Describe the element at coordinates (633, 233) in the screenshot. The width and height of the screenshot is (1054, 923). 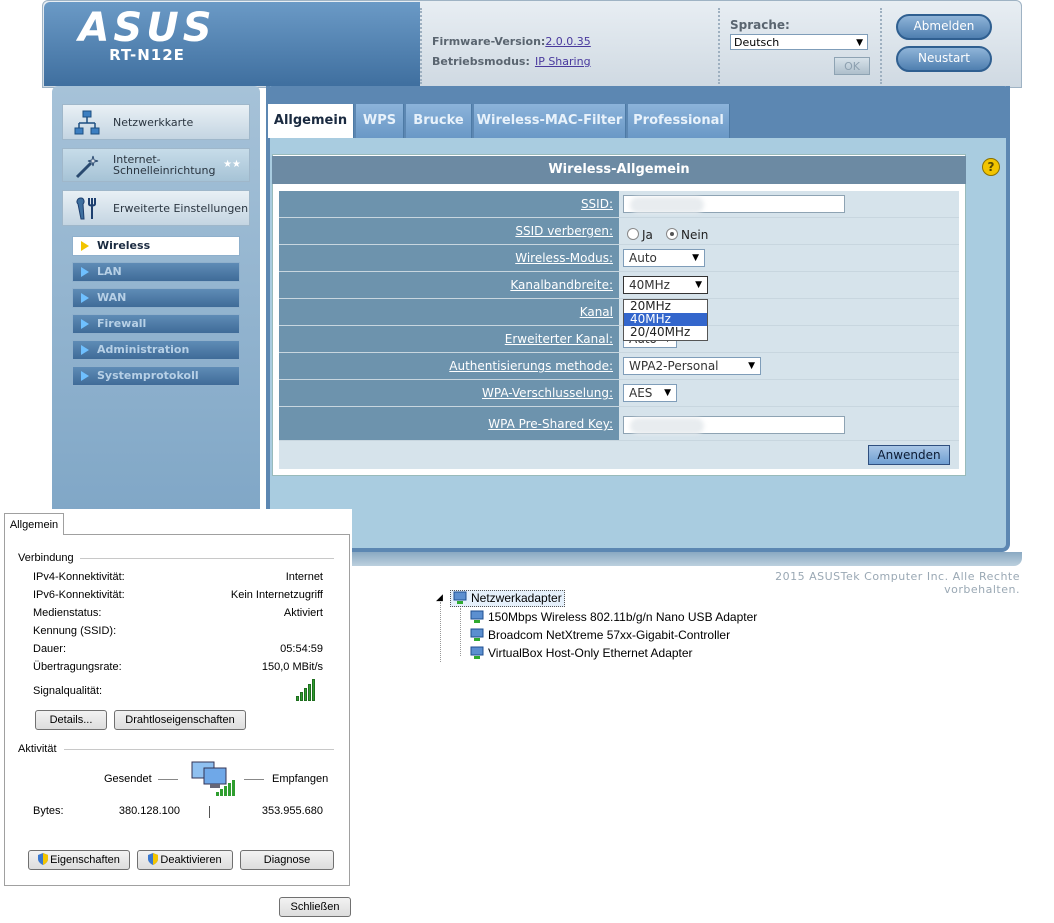
I see `hide-ssid-yes-radio` at that location.